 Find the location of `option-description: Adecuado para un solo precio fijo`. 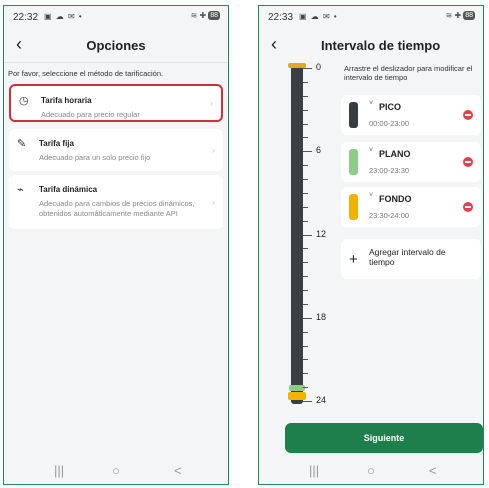

option-description: Adecuado para un solo precio fijo is located at coordinates (95, 157).